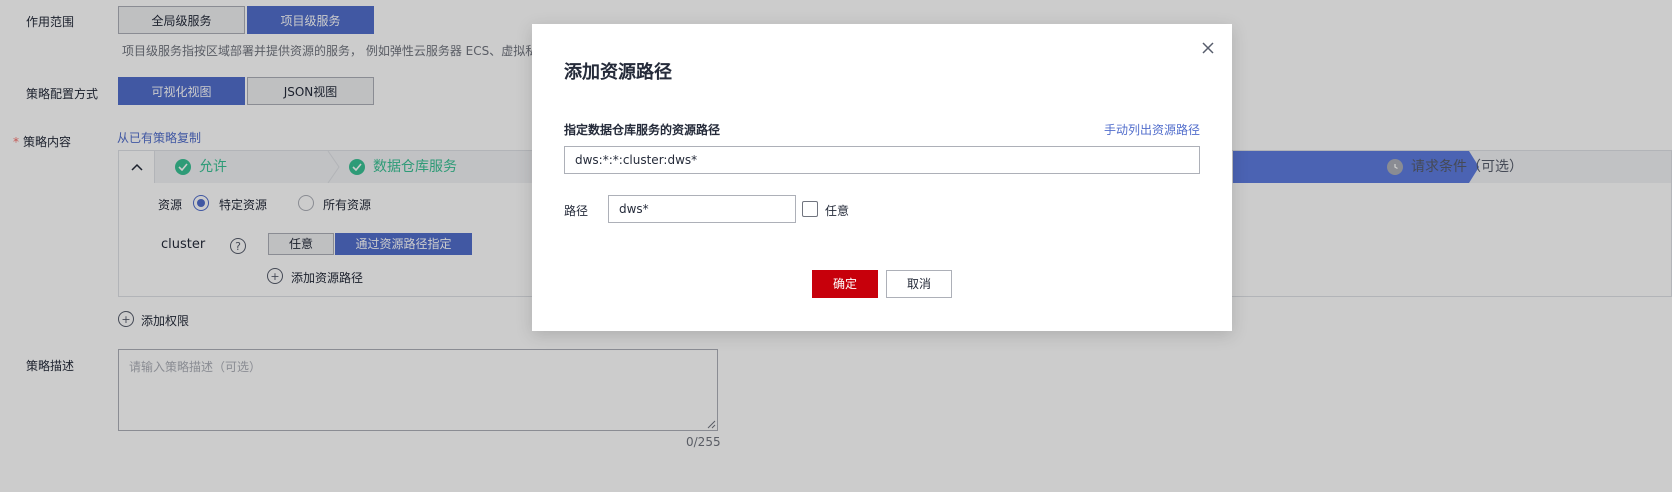  What do you see at coordinates (642, 130) in the screenshot?
I see `resource-path-field-label: 指定数据仓库服务的资源路径` at bounding box center [642, 130].